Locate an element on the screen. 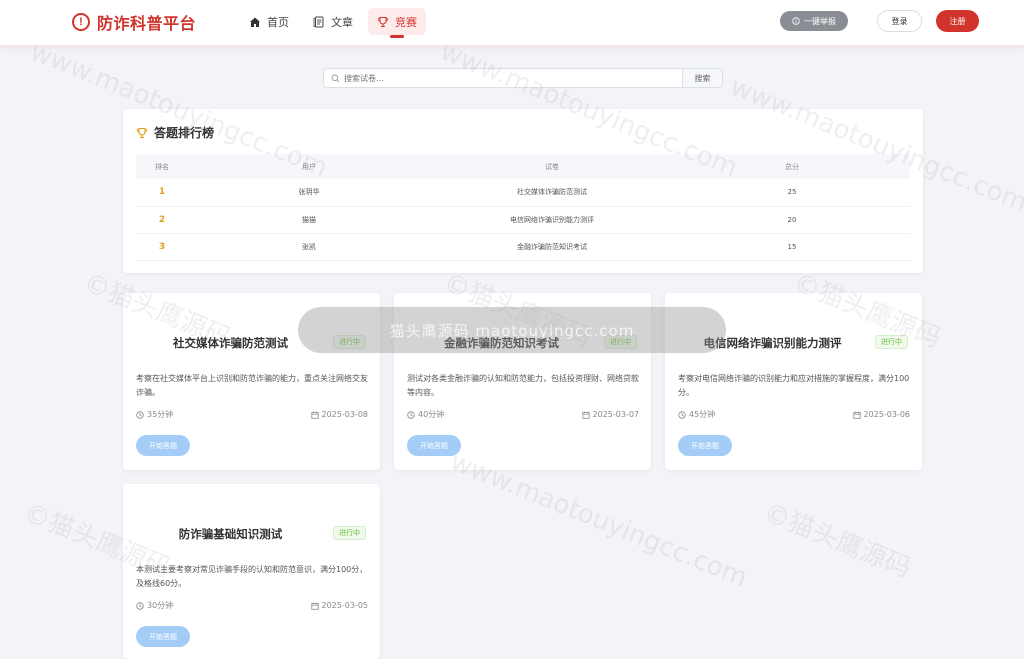  column-header: 排名 is located at coordinates (162, 166).